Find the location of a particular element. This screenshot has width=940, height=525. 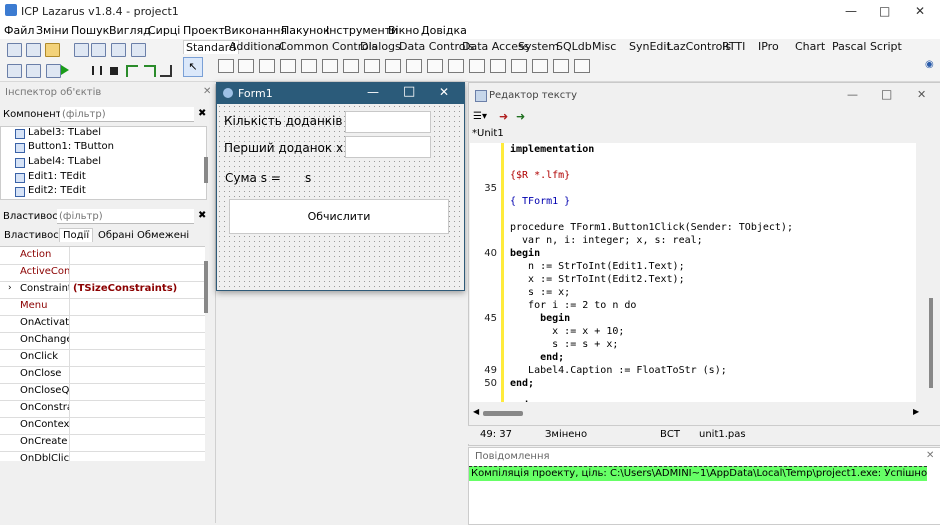

prop-row-oncreate: OnCreate is located at coordinates (102, 443).